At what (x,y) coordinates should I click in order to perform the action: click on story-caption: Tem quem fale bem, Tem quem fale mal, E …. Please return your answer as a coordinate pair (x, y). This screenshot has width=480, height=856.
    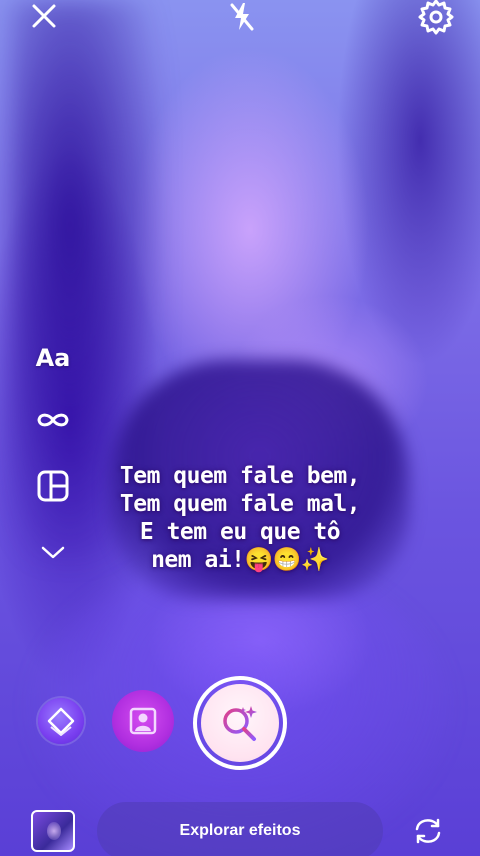
    Looking at the image, I should click on (240, 518).